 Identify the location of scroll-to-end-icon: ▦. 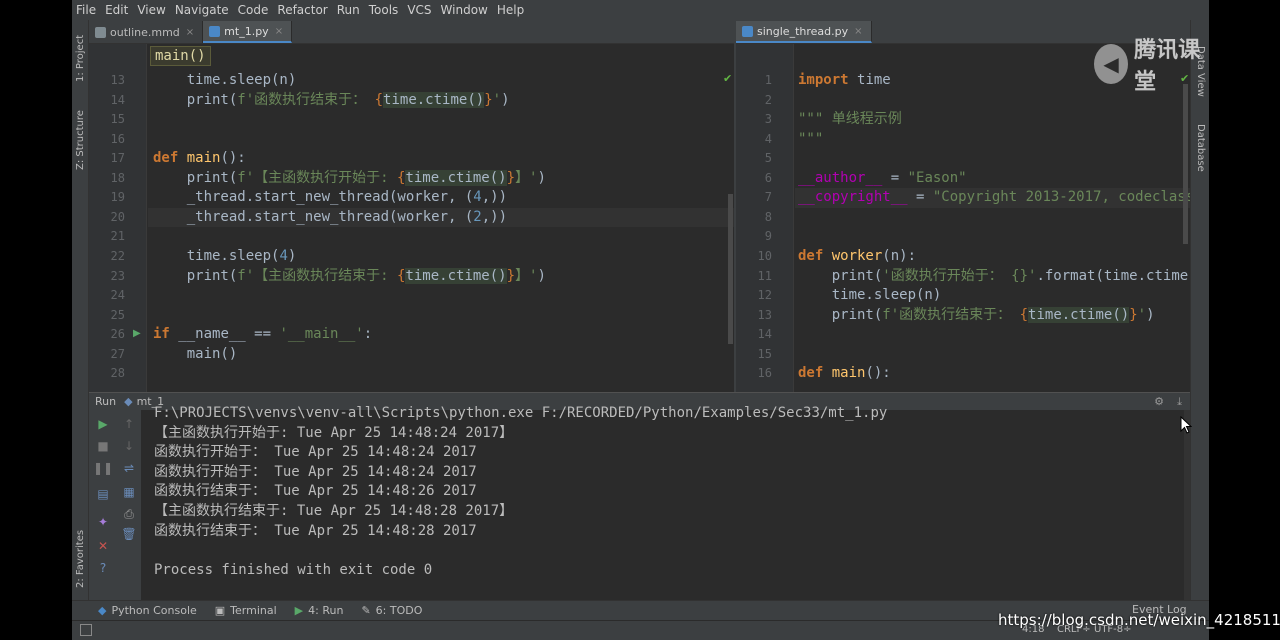
(129, 492).